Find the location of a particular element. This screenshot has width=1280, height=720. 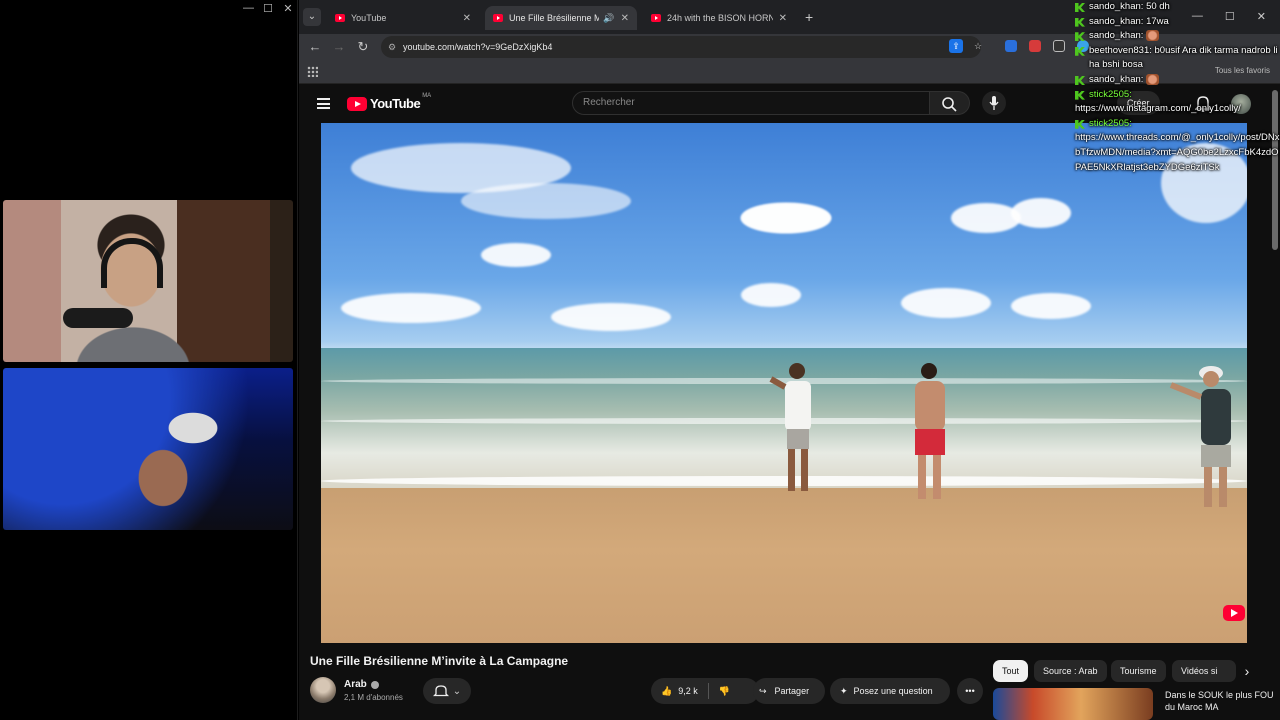

headset-graphic is located at coordinates (132, 263).